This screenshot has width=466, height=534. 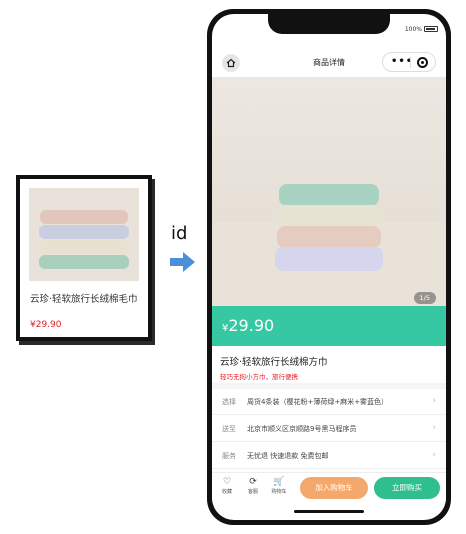 What do you see at coordinates (259, 377) in the screenshot?
I see `product-subtitle: 轻巧无拘小方巾，旅行便携` at bounding box center [259, 377].